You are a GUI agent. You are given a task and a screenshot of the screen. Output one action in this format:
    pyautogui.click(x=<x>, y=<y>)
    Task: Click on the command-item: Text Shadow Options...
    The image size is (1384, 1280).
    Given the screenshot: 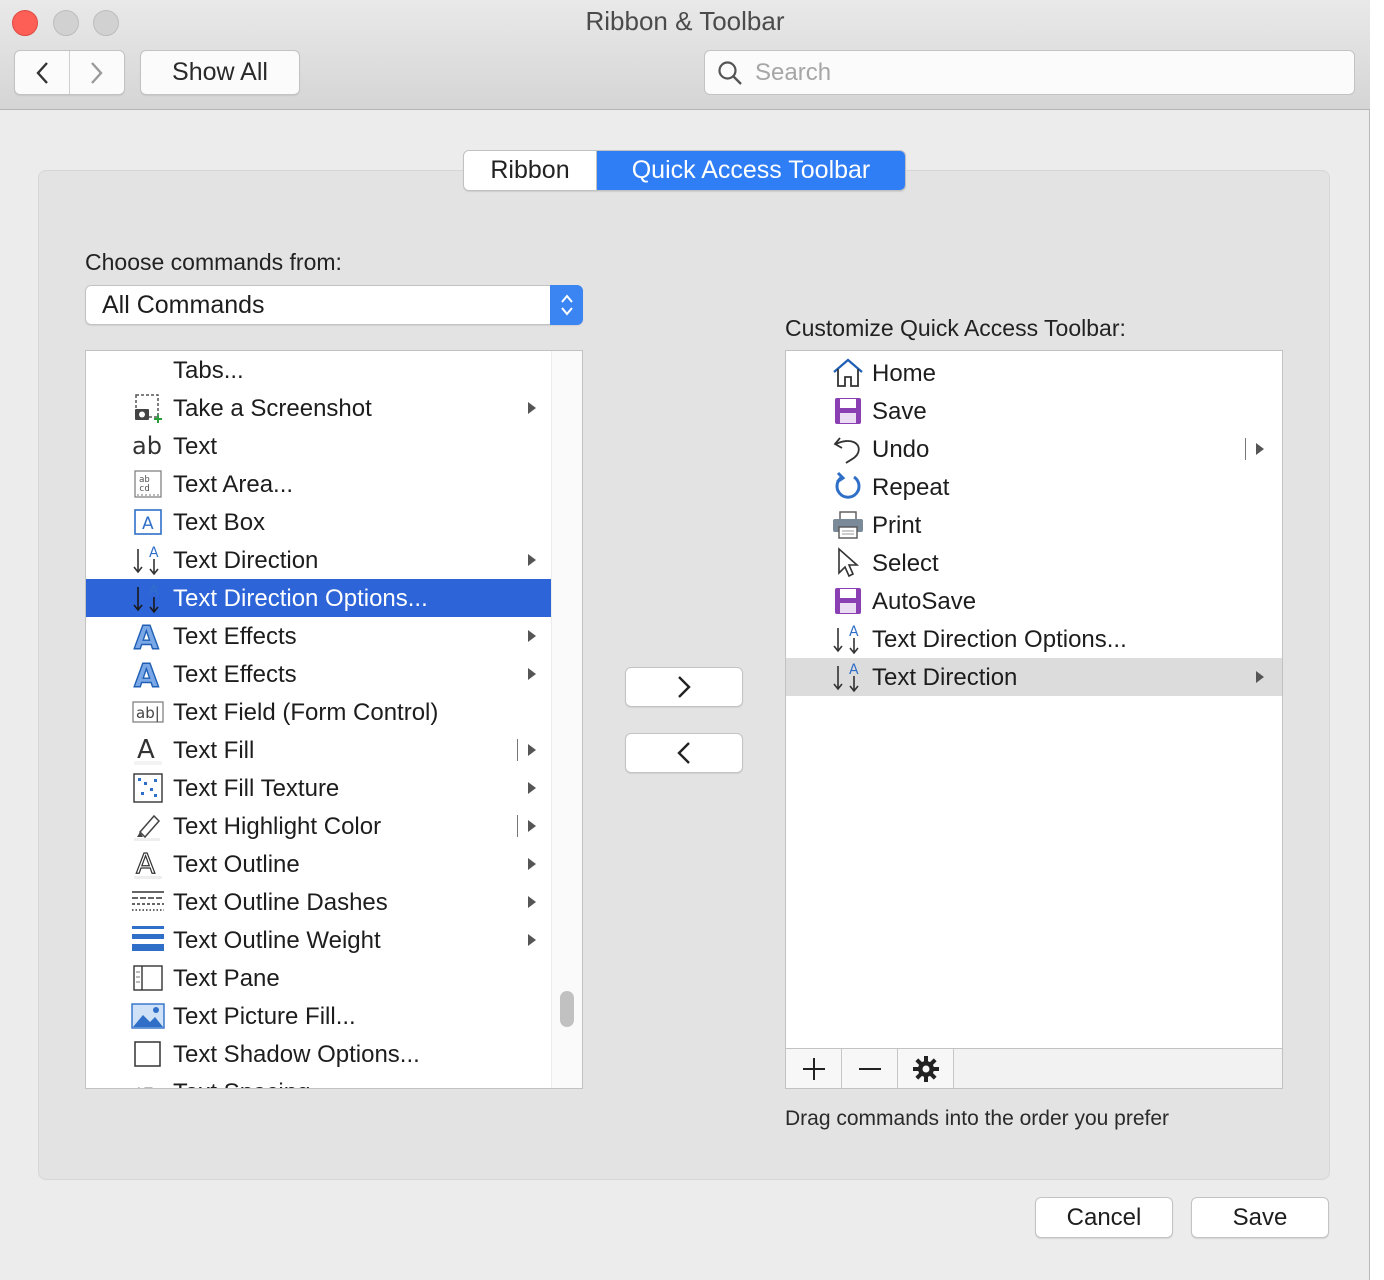 What is the action you would take?
    pyautogui.click(x=319, y=1054)
    